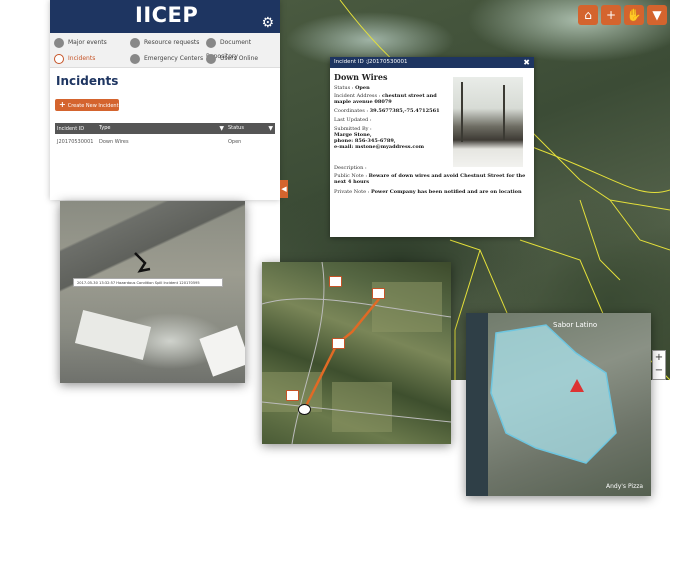 The height and width of the screenshot is (570, 700). I want to click on submitter-email: e-mail: mstone@myaddress.com, so click(379, 147).